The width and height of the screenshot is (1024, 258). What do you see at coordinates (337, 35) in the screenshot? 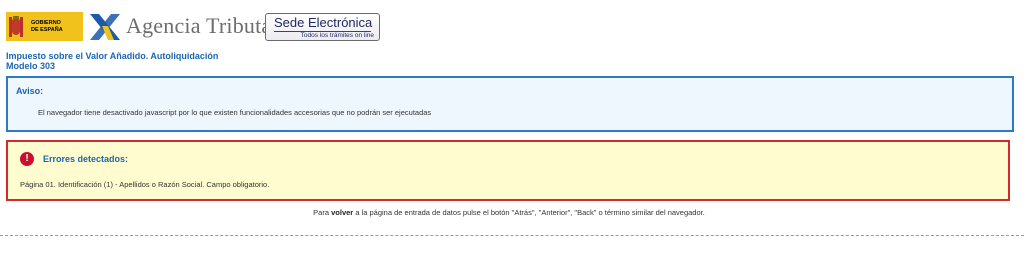
I see `sede-subtitle: Todos los trámites on line` at bounding box center [337, 35].